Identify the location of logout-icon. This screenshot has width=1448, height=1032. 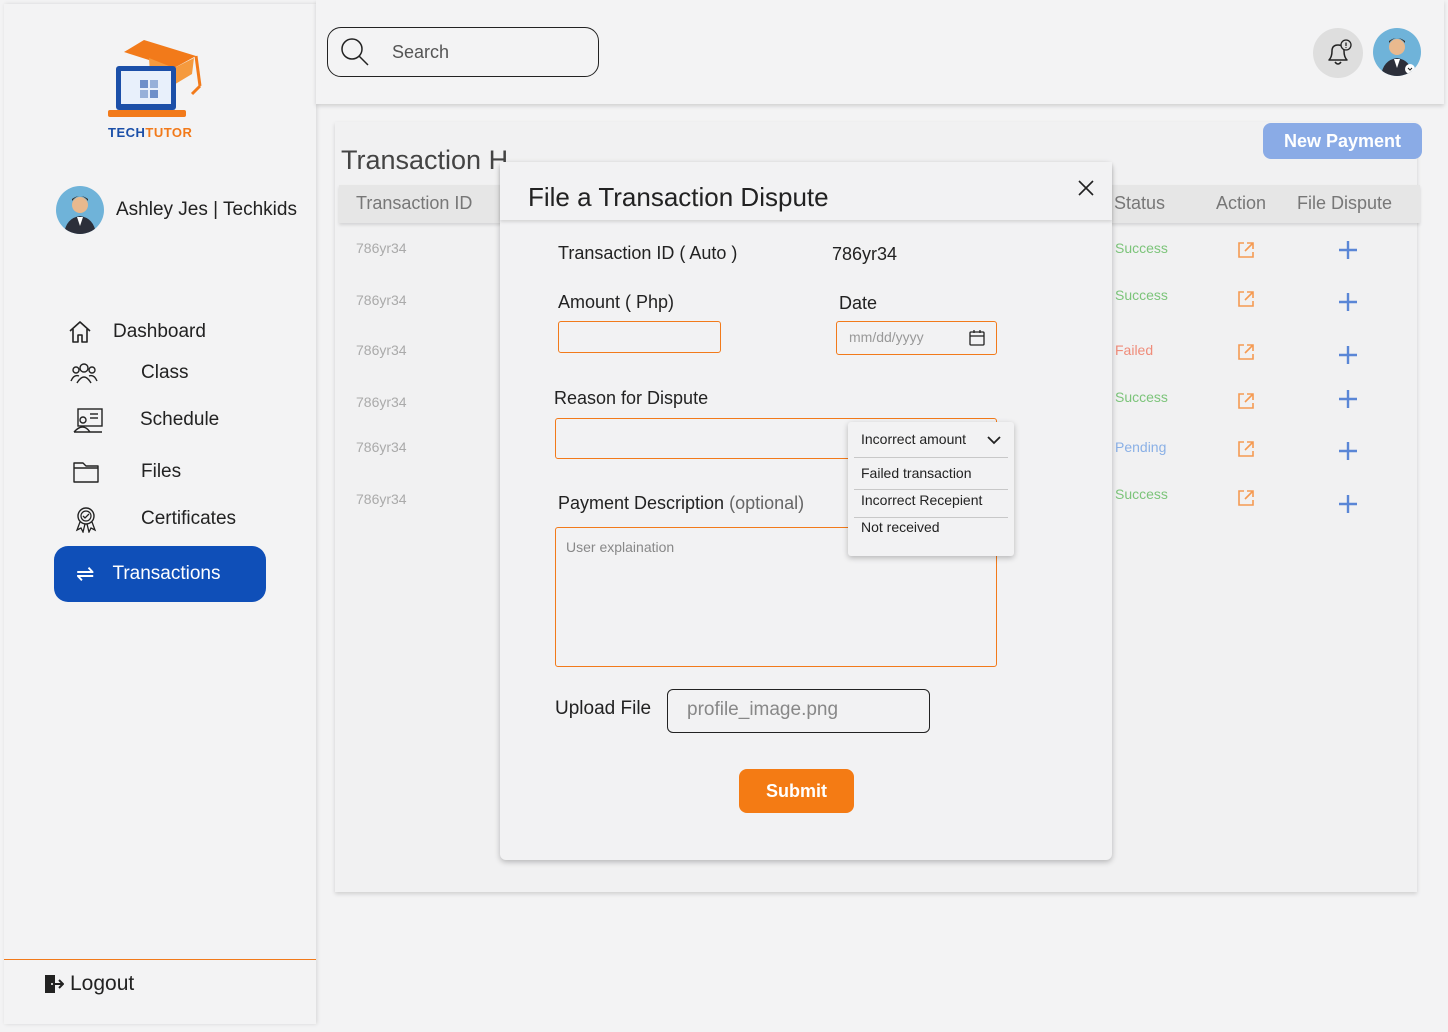
(54, 984).